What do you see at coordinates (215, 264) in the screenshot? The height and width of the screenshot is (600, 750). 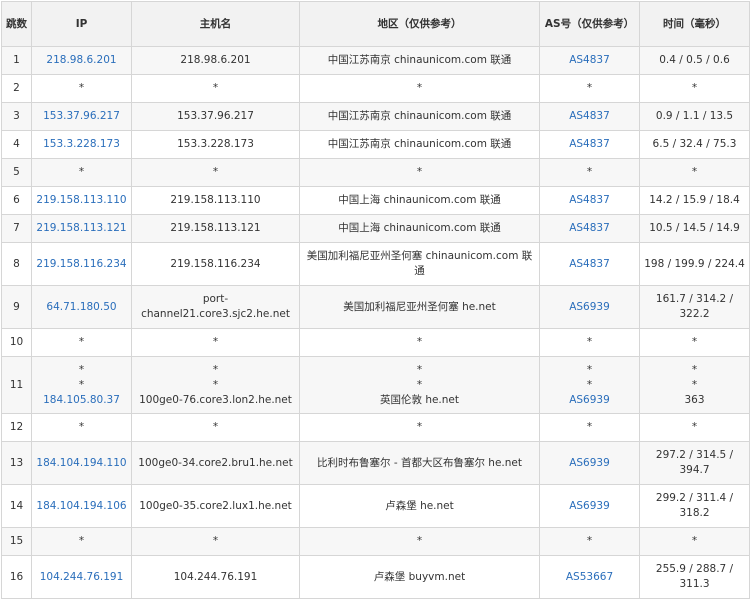 I see `host-cell: 219.158.116.234` at bounding box center [215, 264].